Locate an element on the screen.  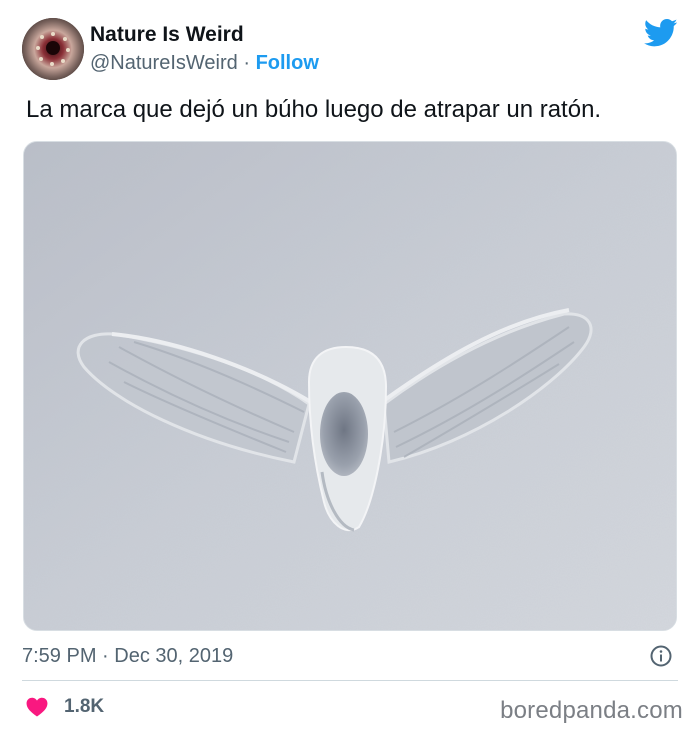
info-icon is located at coordinates (661, 656).